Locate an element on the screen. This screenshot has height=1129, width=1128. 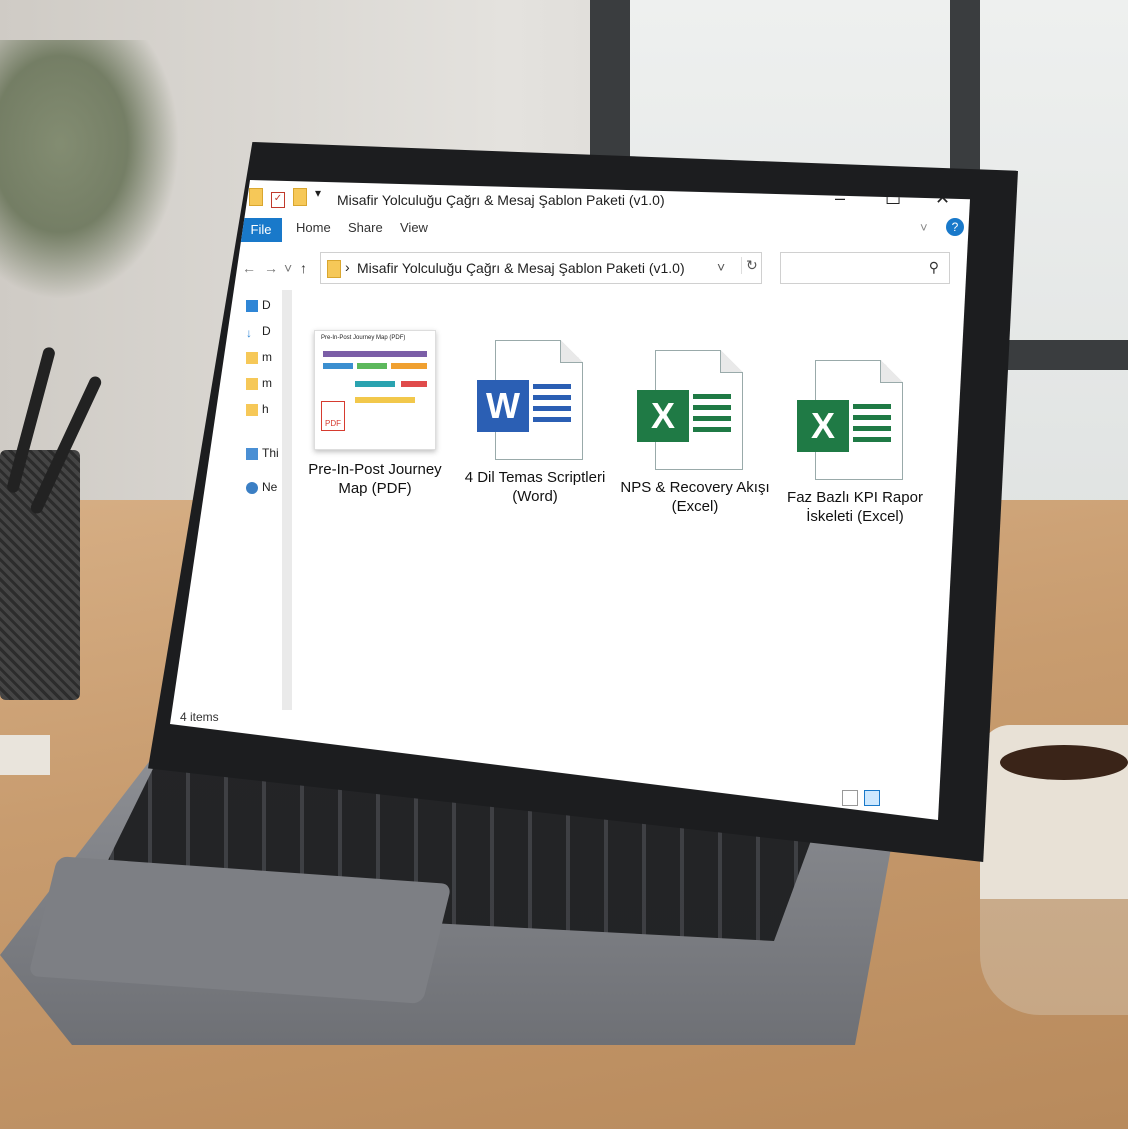
large-icons-view-icon is located at coordinates (872, 798).